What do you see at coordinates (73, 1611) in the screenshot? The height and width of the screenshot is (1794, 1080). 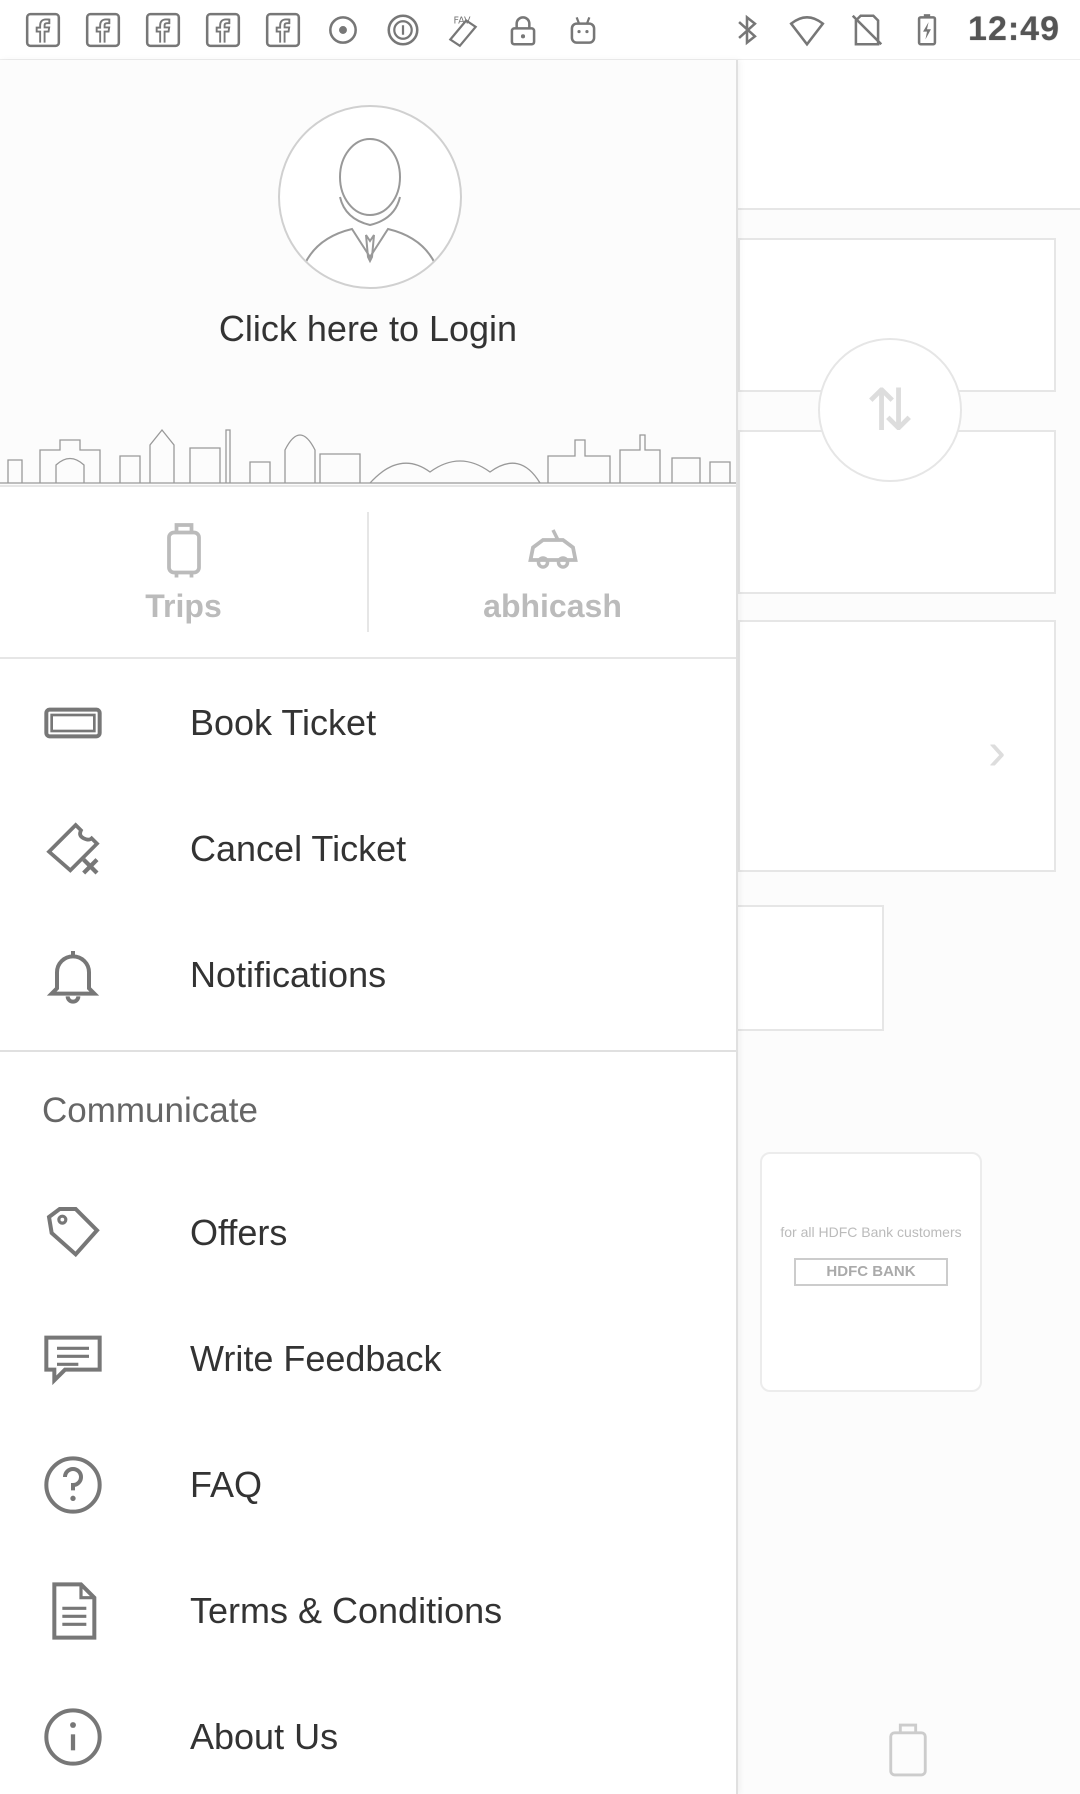 I see `document-icon` at bounding box center [73, 1611].